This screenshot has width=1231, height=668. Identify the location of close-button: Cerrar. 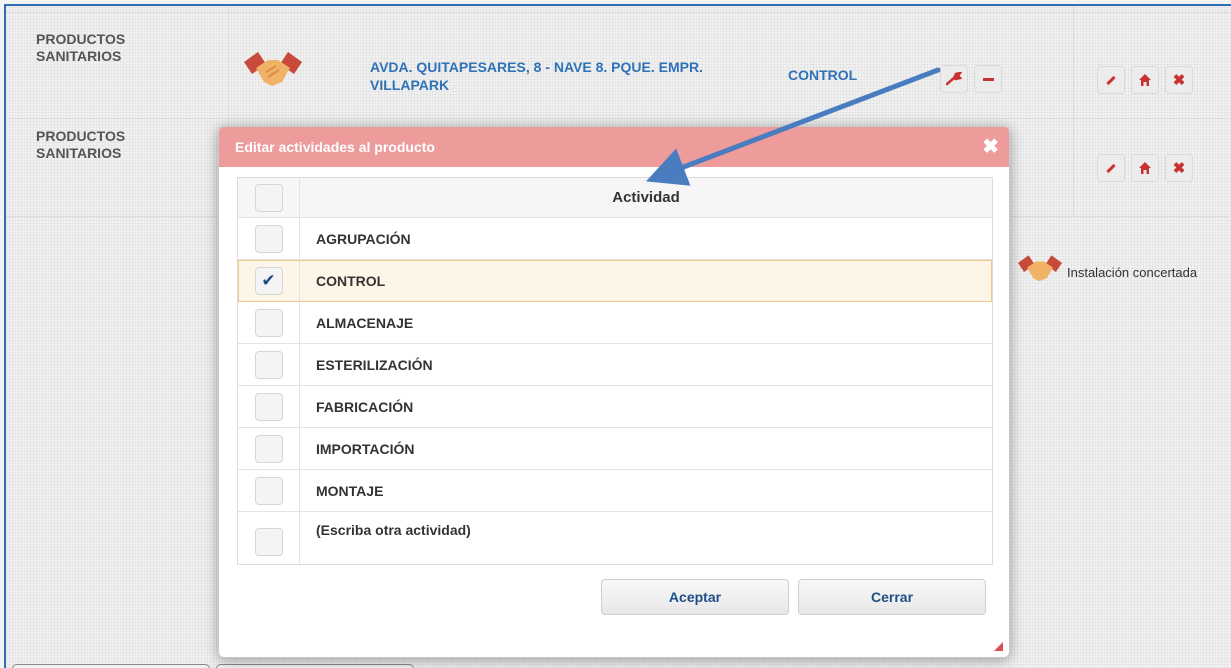
(892, 597).